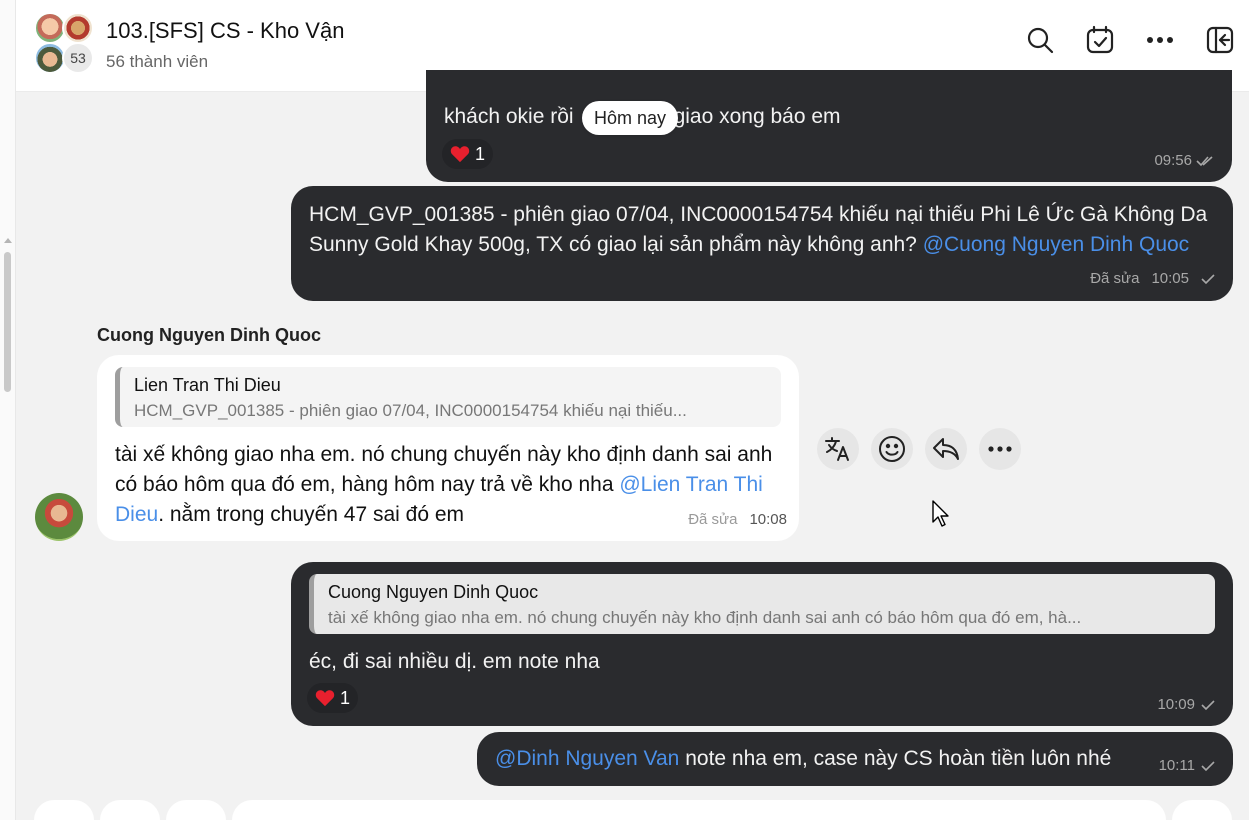 The width and height of the screenshot is (1249, 820). I want to click on mention-link: @Cuong Nguyen Dinh Quoc, so click(1056, 244).